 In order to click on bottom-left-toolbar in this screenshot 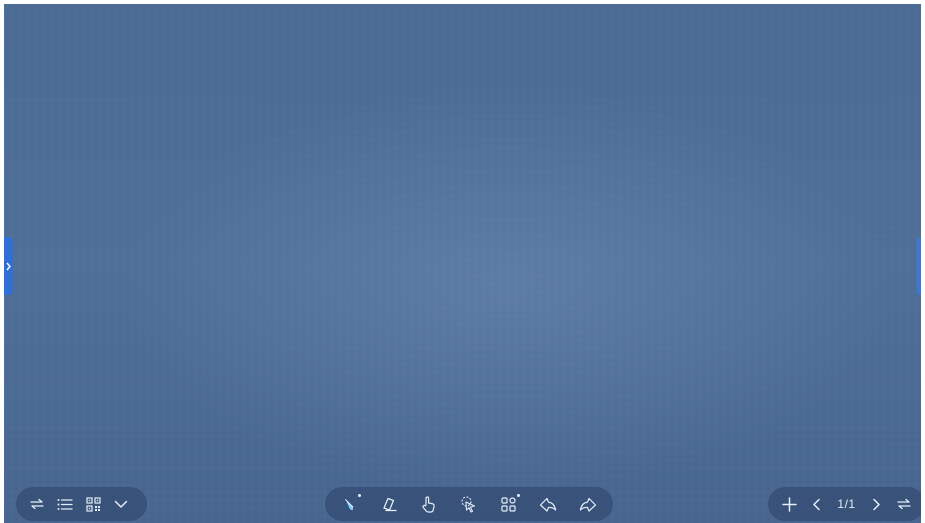, I will do `click(81, 504)`.